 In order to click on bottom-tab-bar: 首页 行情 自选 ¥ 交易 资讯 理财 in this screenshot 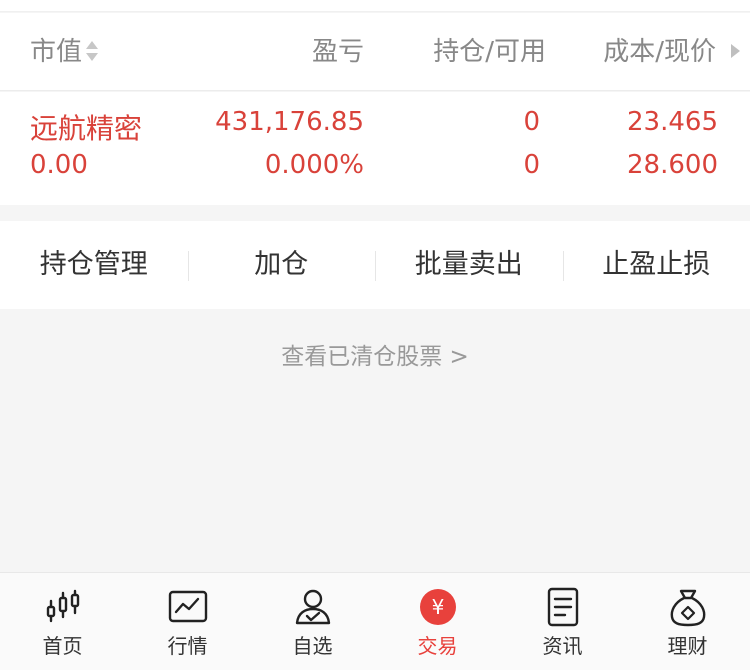, I will do `click(375, 621)`.